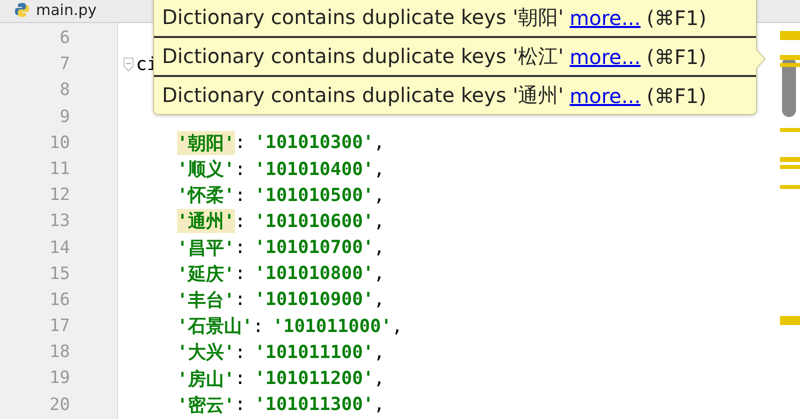 This screenshot has height=419, width=800. I want to click on dict-key: '顺义', so click(206, 169).